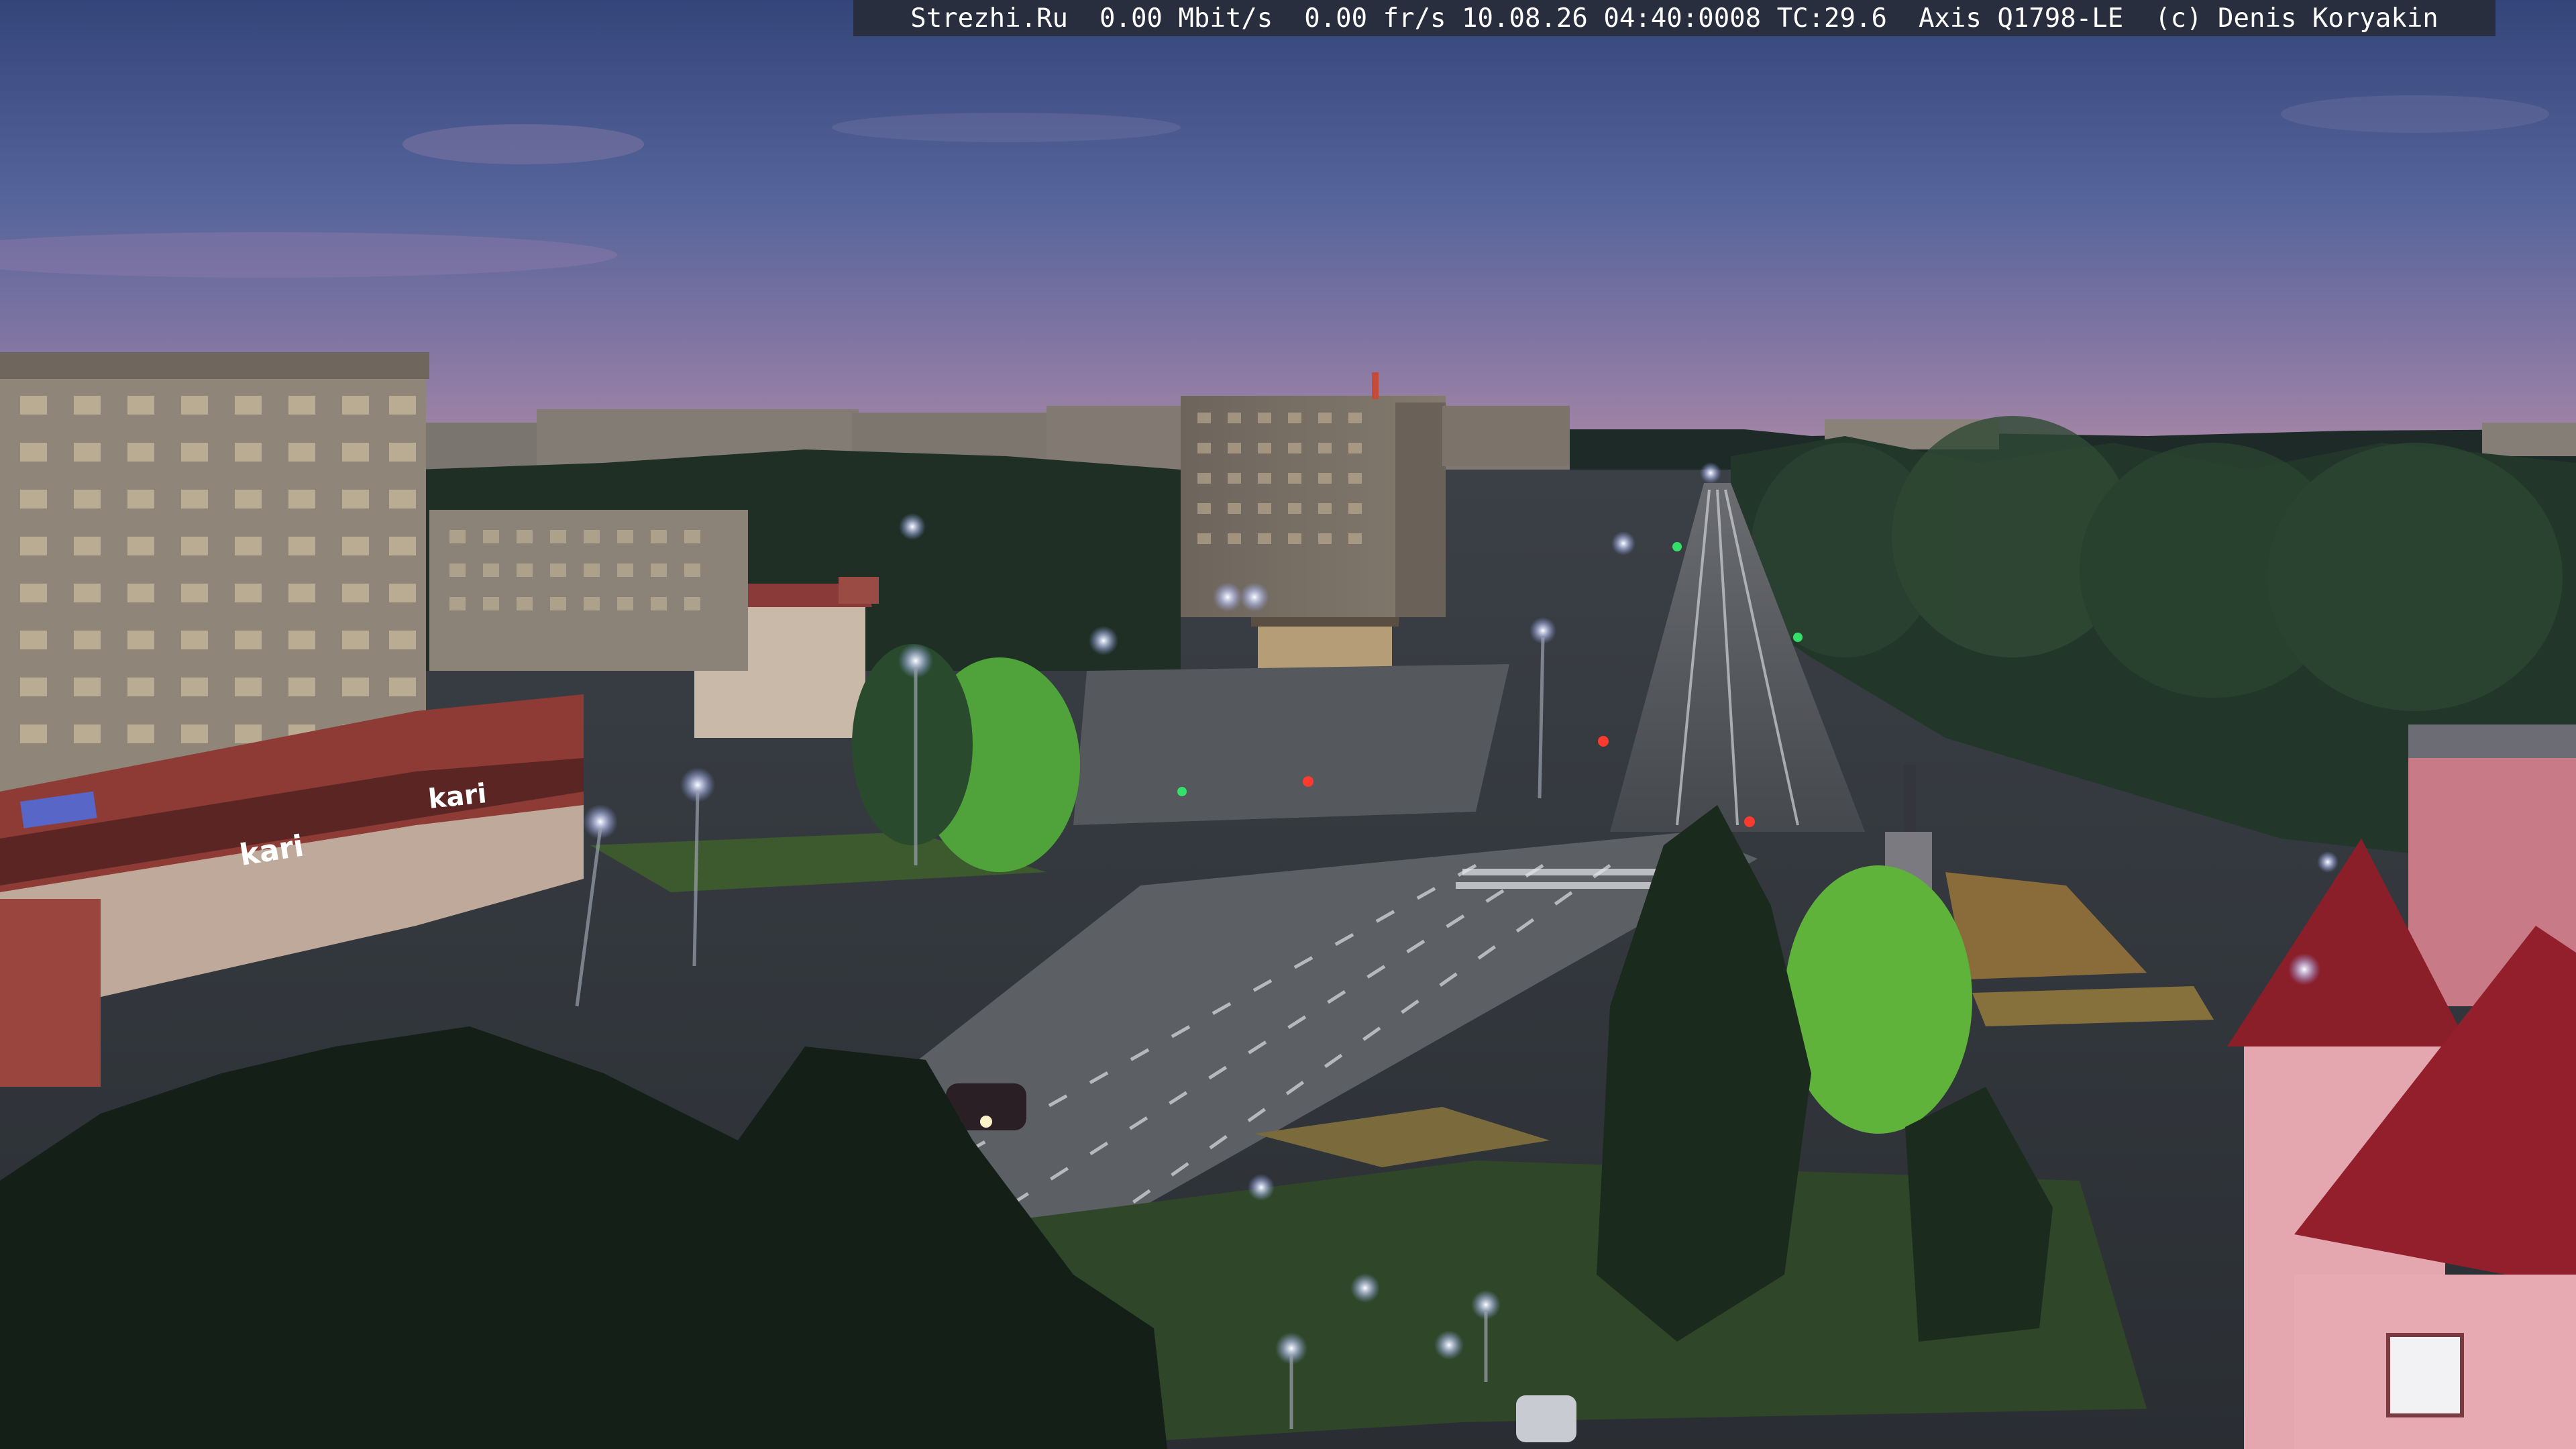 The width and height of the screenshot is (2576, 1449). What do you see at coordinates (588, 590) in the screenshot?
I see `left-midrise` at bounding box center [588, 590].